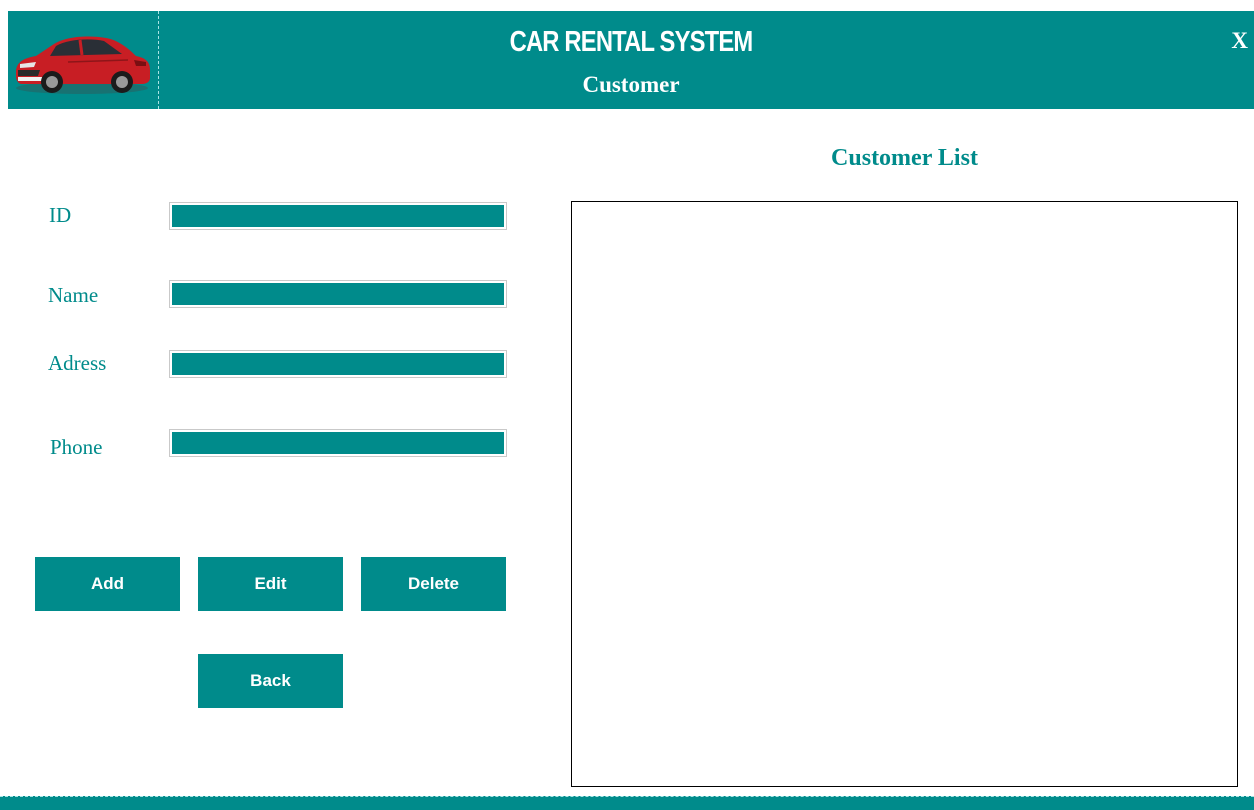  I want to click on add-button: Add, so click(107, 584).